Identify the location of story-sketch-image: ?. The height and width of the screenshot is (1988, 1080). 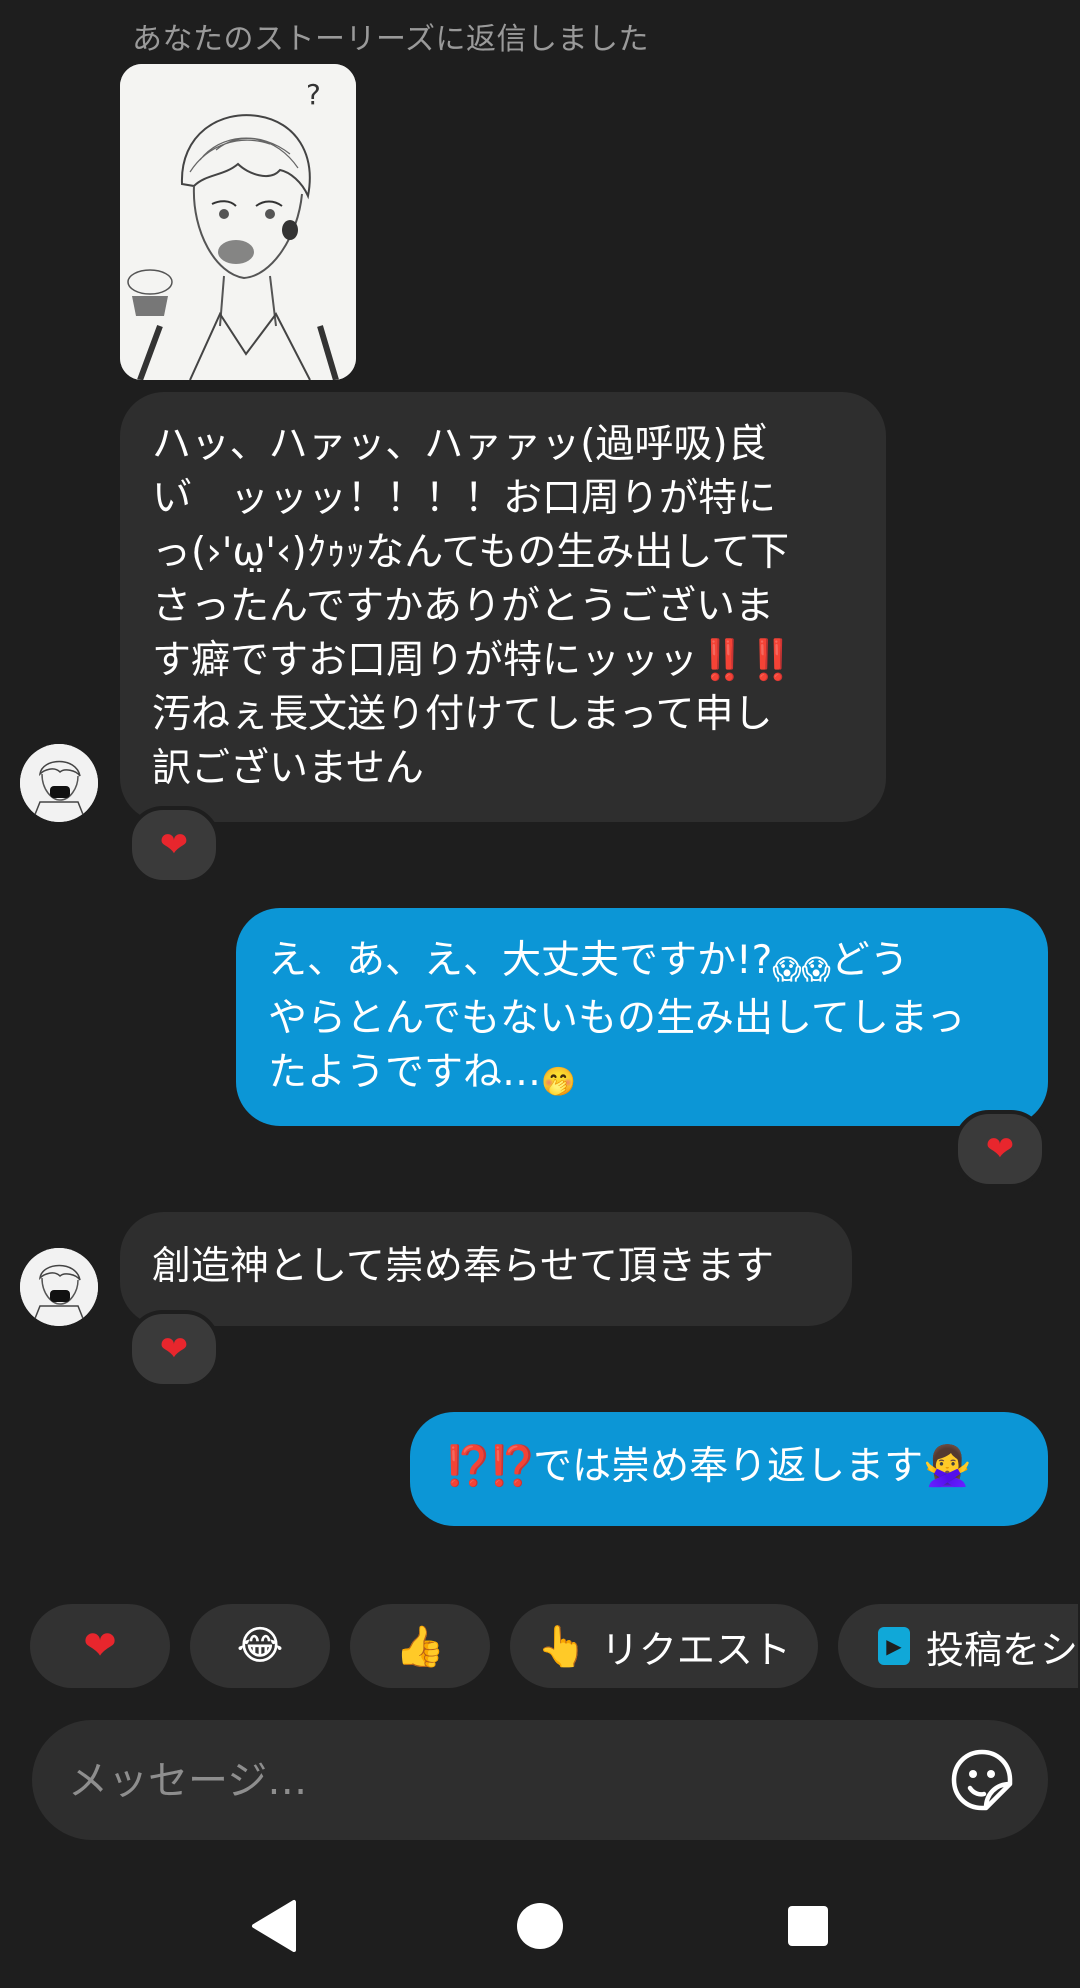
(238, 222).